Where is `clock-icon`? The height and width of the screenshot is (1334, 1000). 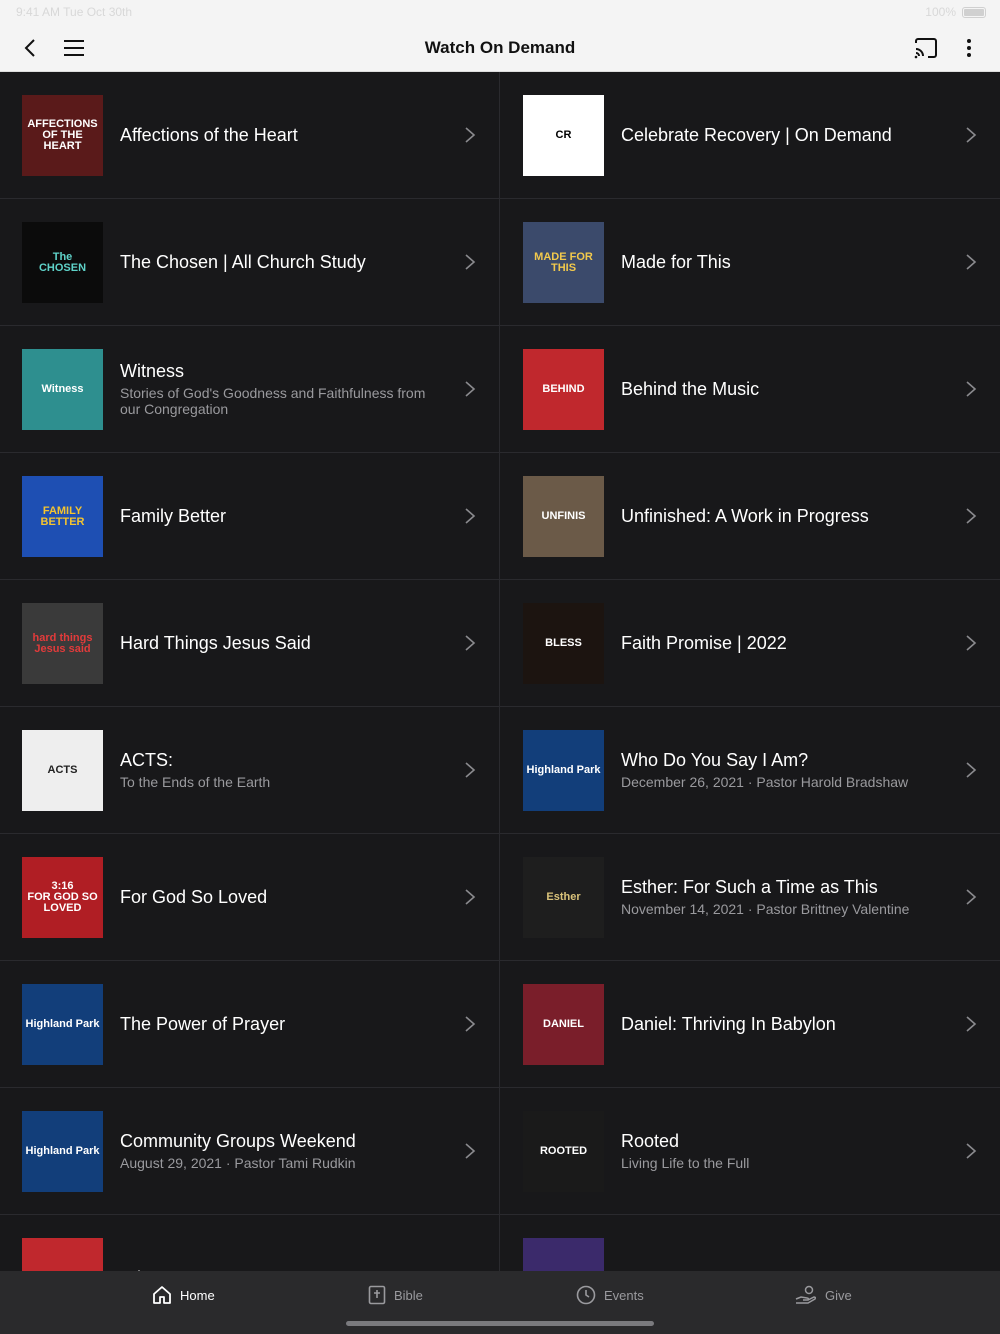 clock-icon is located at coordinates (586, 1295).